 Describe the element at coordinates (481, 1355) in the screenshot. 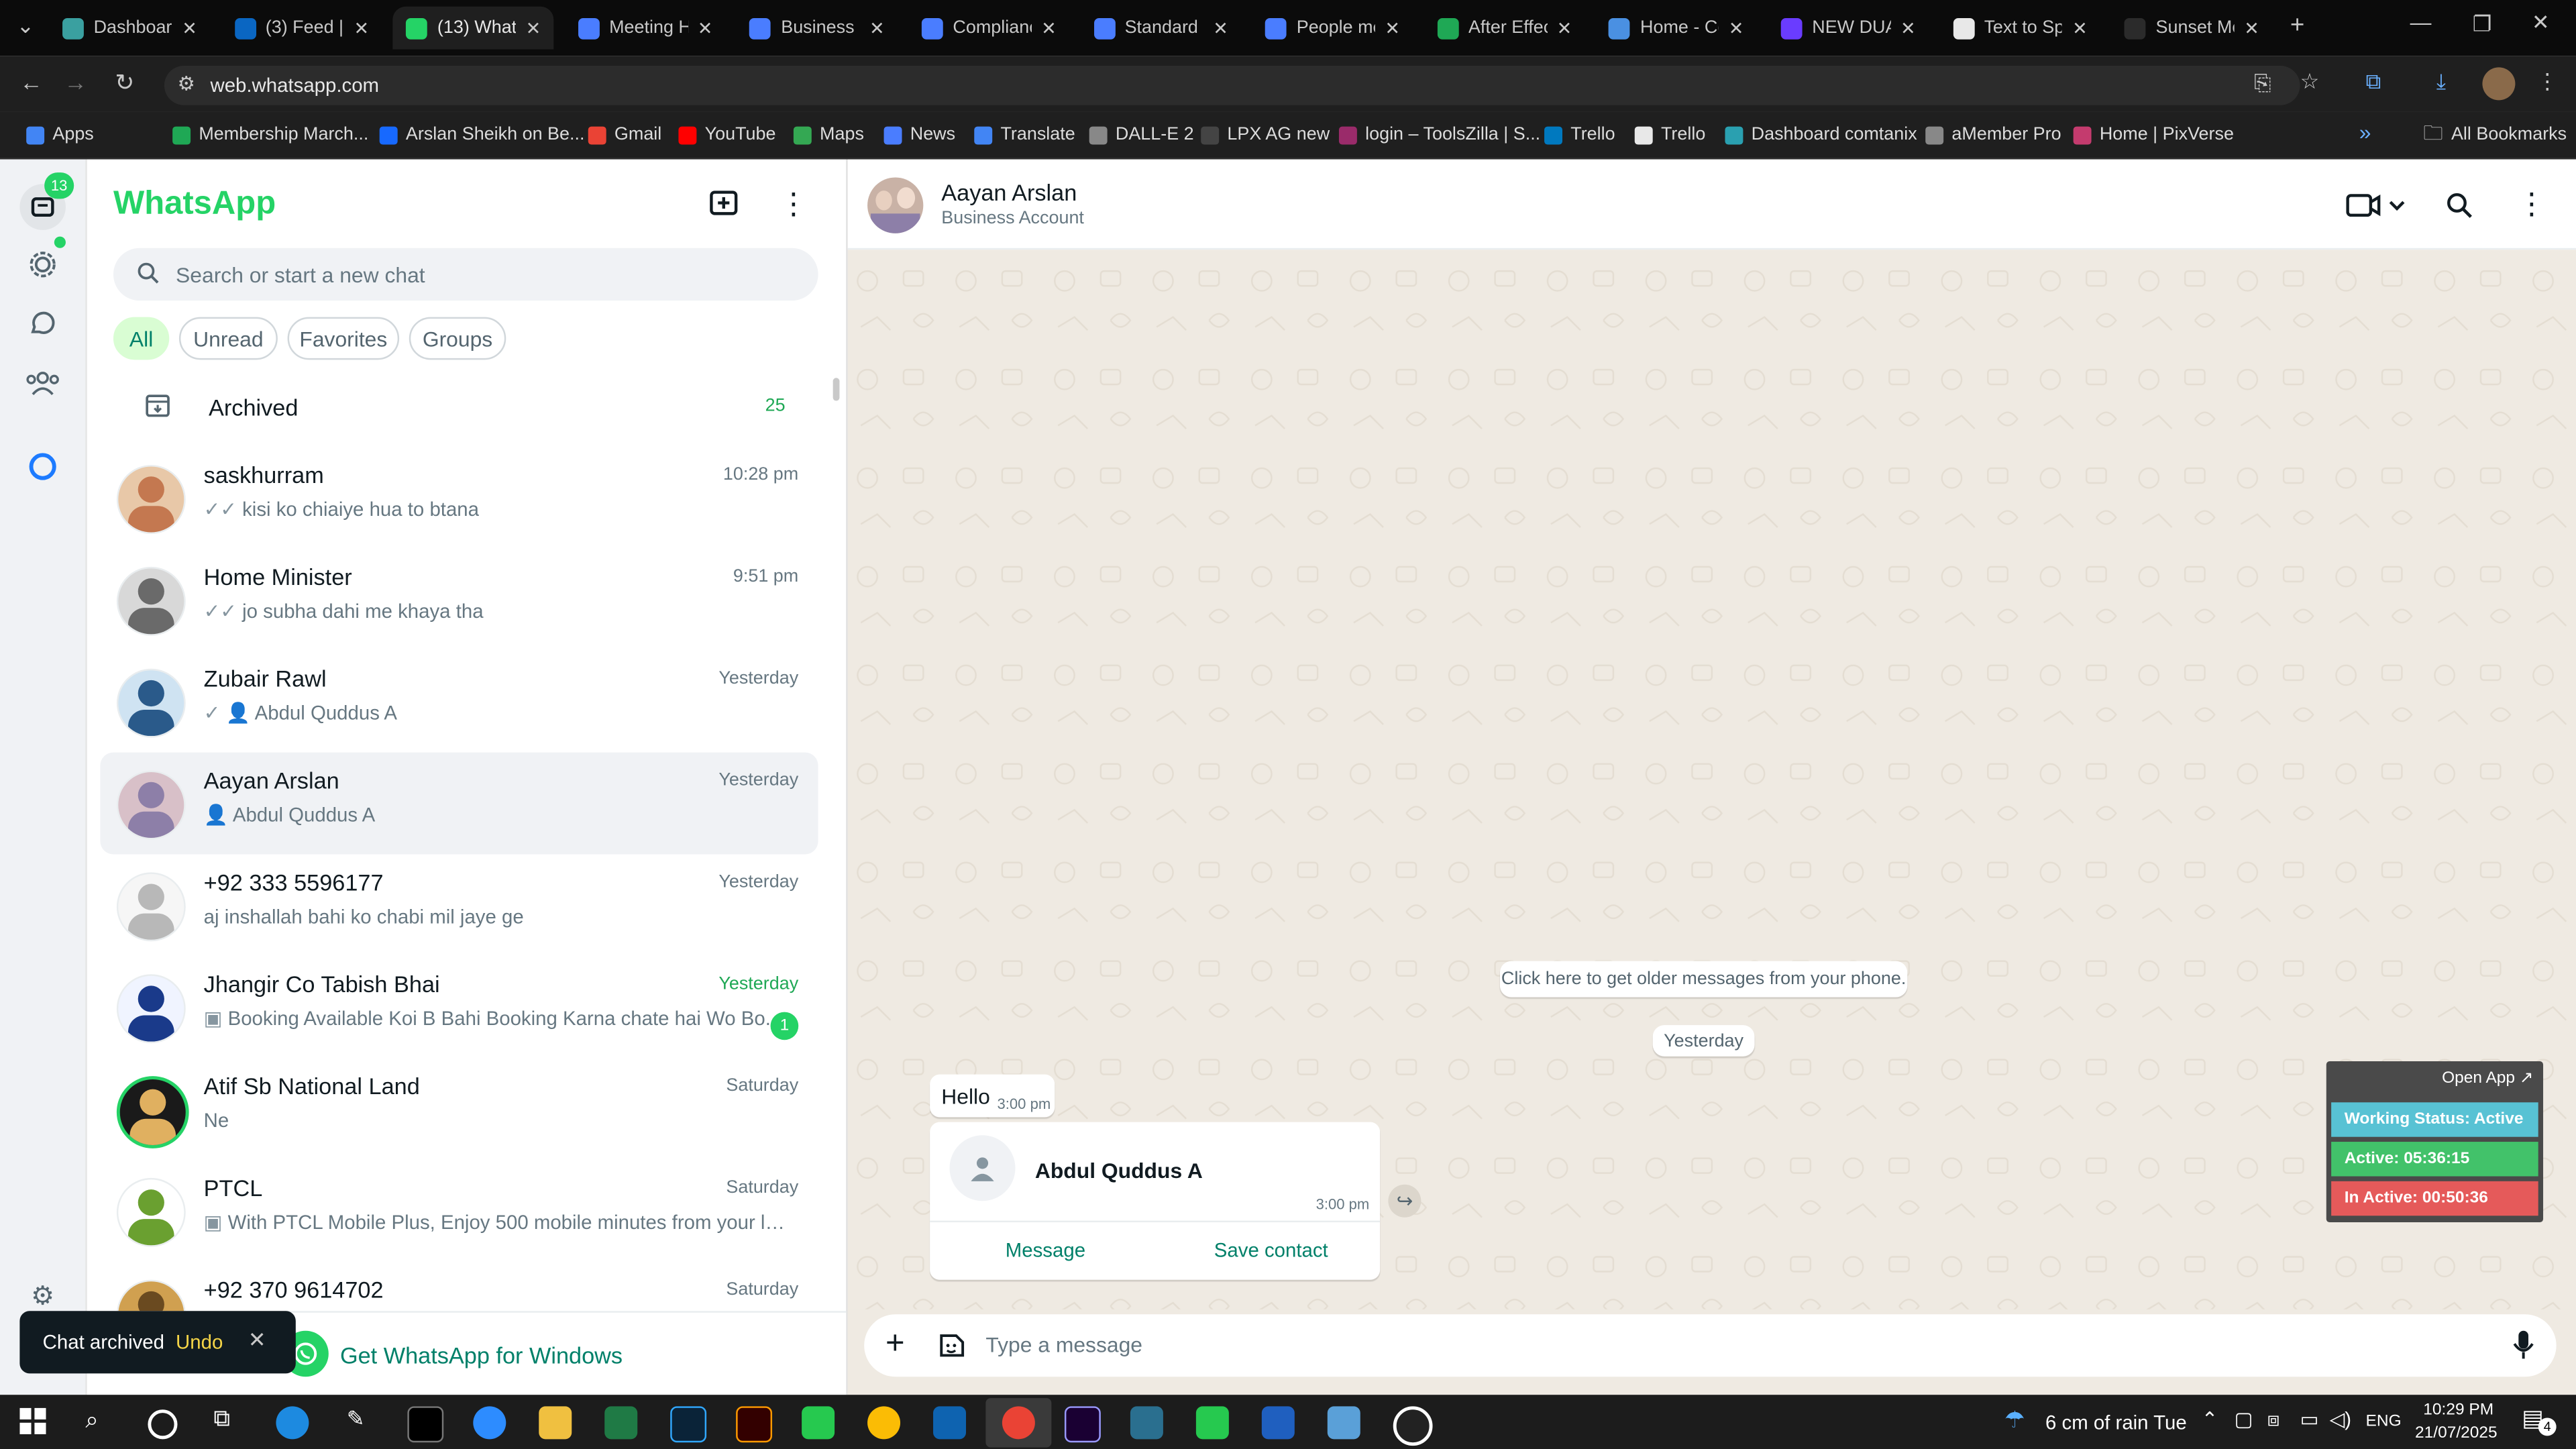

I see `get-windows-link: Get WhatsApp for Windows` at that location.